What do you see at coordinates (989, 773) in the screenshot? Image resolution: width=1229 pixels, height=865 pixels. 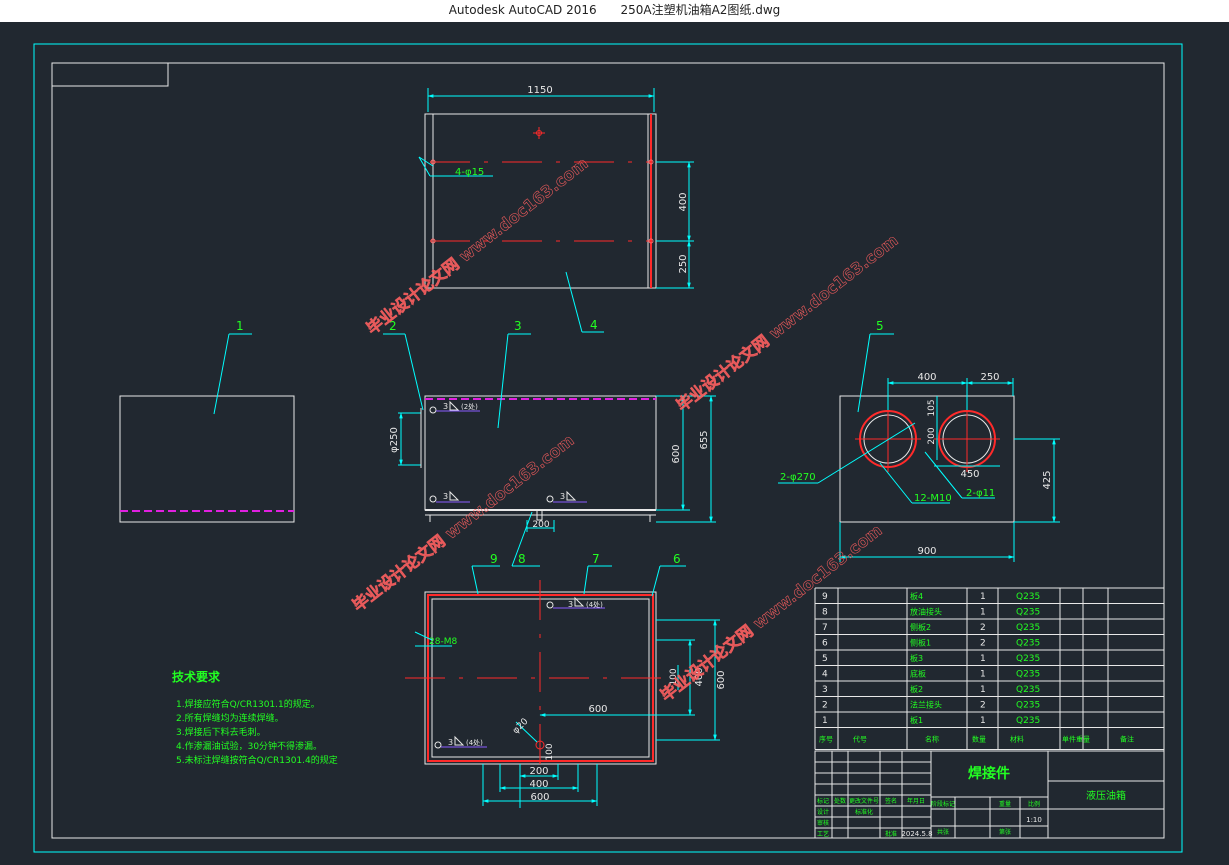 I see `title-name: 焊接件` at bounding box center [989, 773].